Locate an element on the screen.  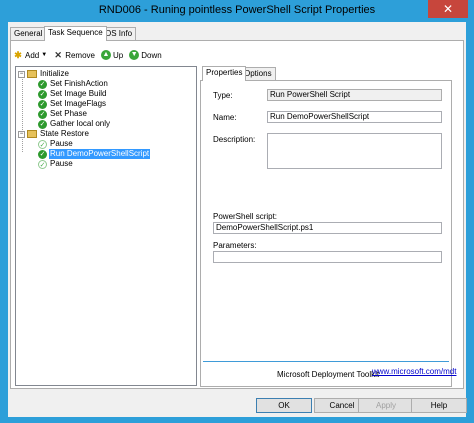
tree-item-selected: ✓ Run DemoPowerShellScript is located at coordinates (94, 154).